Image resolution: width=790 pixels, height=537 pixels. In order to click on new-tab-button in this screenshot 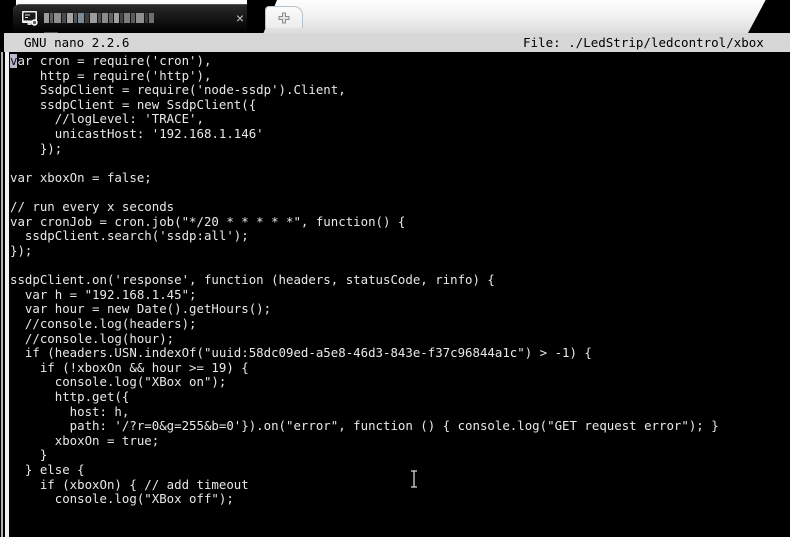, I will do `click(284, 17)`.